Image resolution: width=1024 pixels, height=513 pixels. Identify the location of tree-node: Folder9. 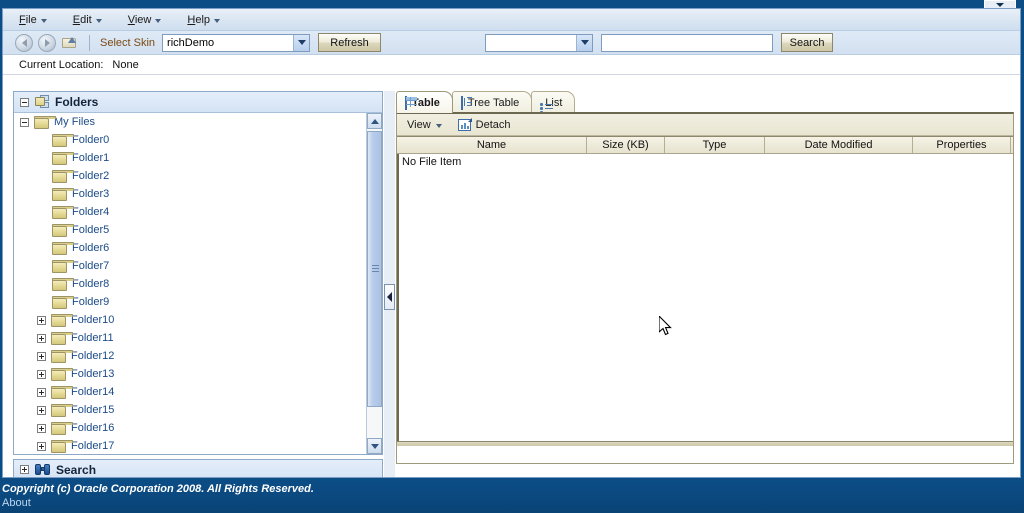
(190, 302).